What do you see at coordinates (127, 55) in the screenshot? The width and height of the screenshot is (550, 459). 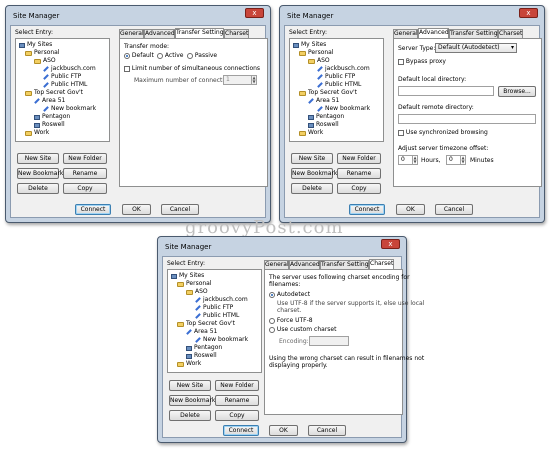 I see `radio-button-selected` at bounding box center [127, 55].